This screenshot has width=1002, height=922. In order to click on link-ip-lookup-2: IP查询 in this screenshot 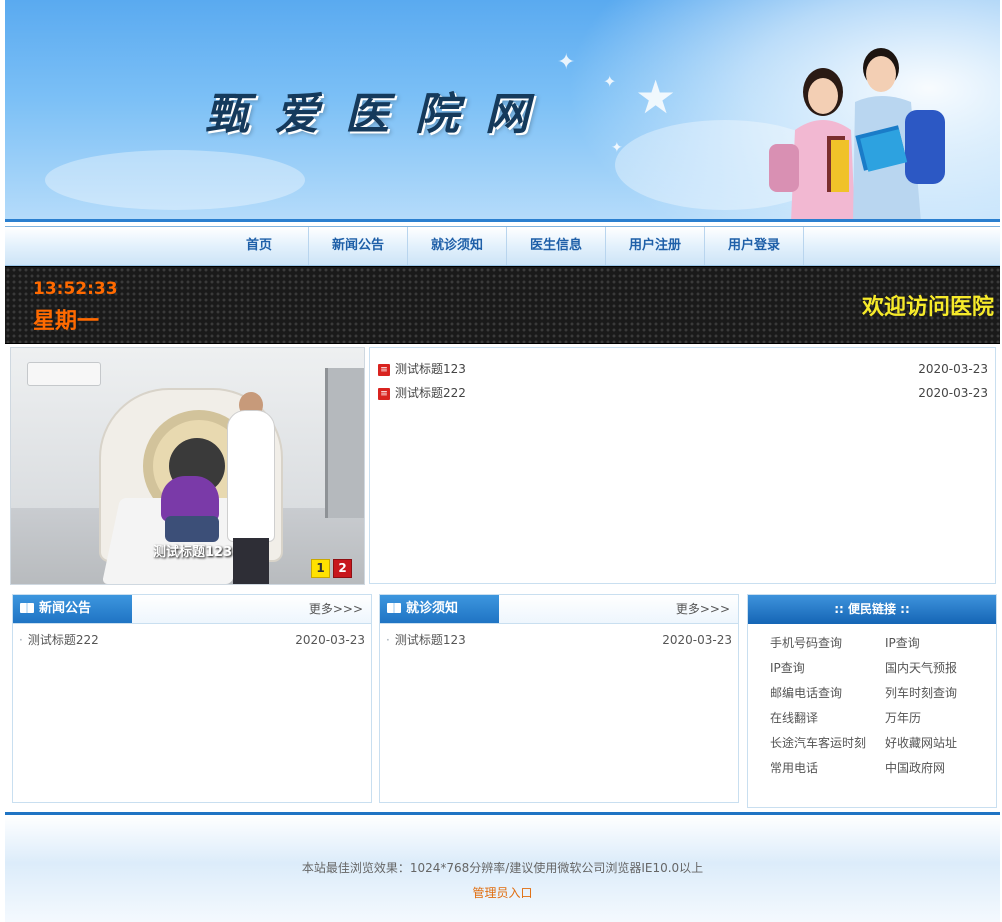, I will do `click(827, 668)`.